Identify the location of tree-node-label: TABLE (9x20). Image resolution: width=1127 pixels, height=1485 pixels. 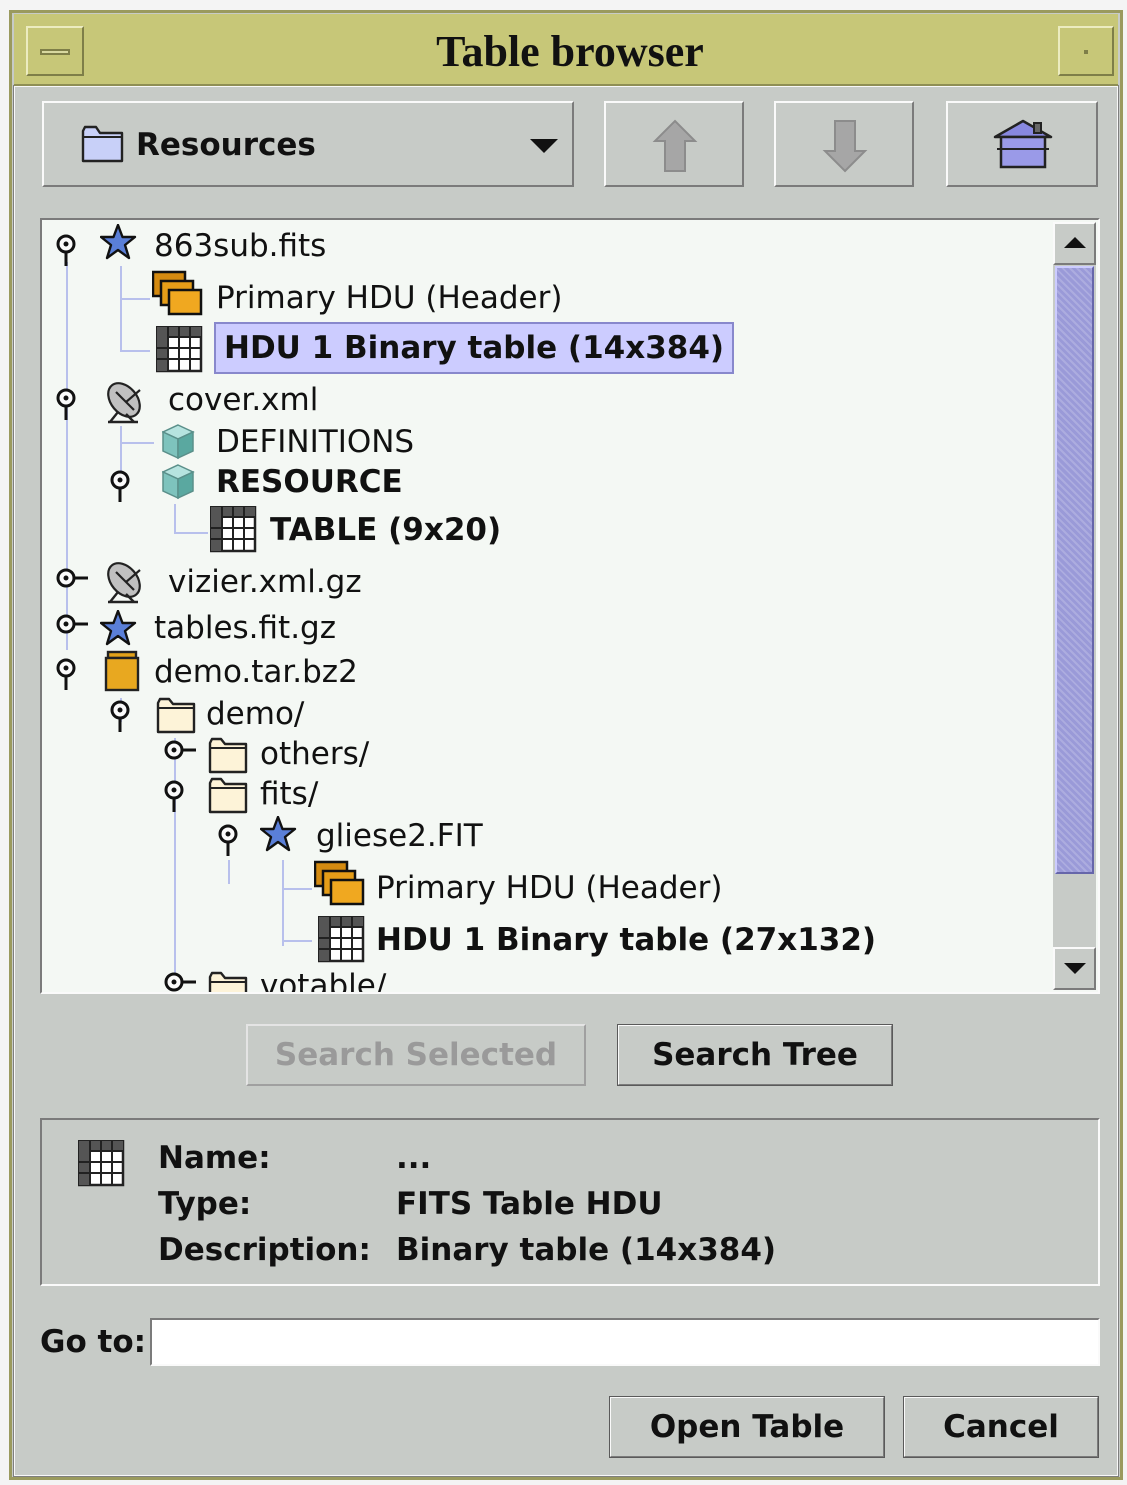
(386, 530).